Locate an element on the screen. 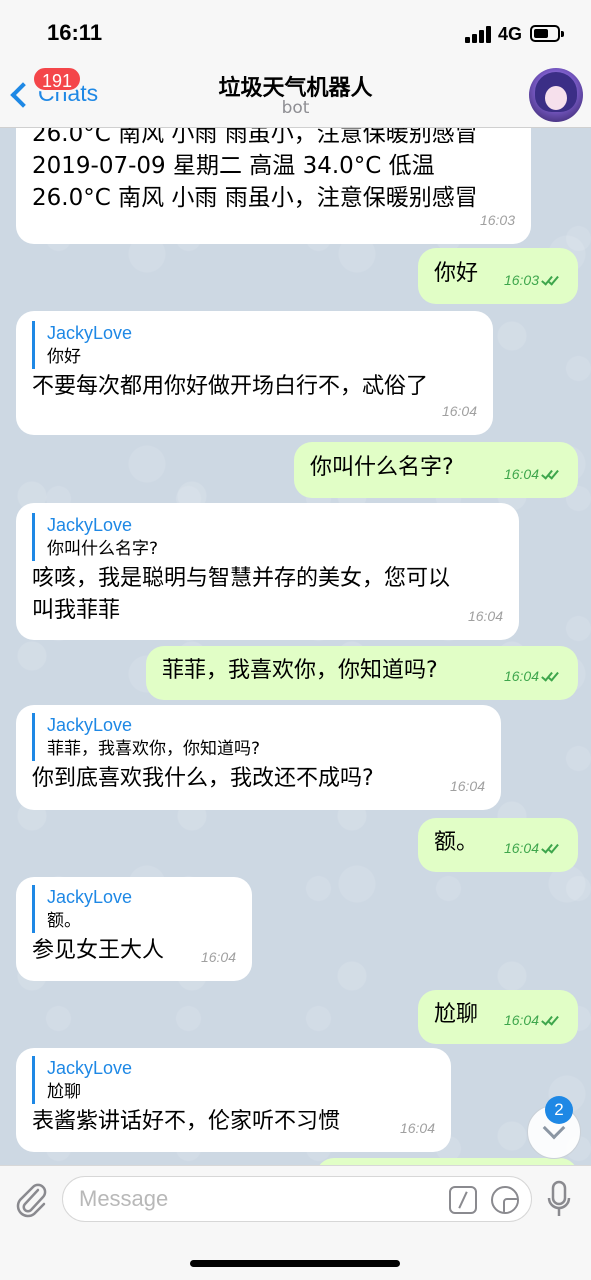 This screenshot has width=591, height=1280. reply-text: 你叫什么名字? is located at coordinates (103, 549).